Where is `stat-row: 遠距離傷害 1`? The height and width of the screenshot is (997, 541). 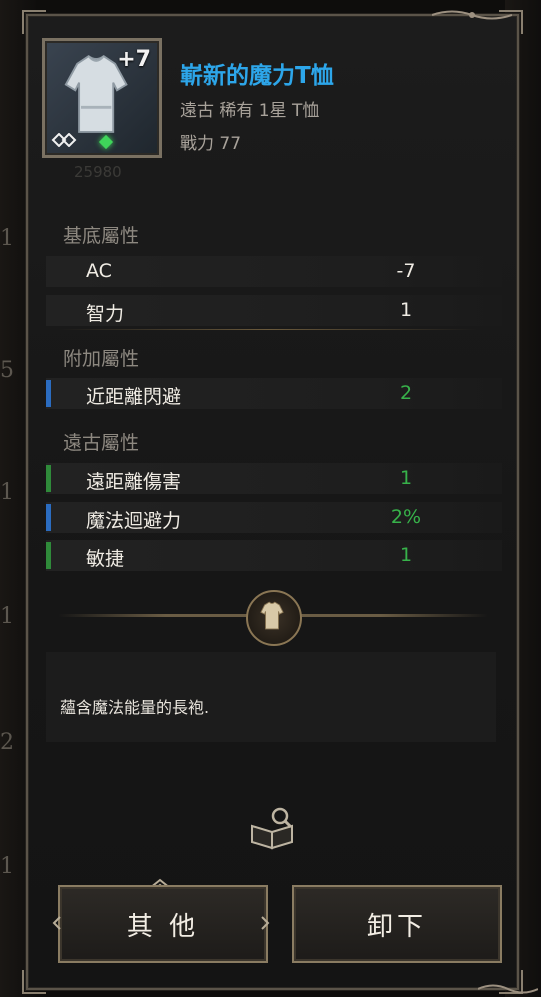 stat-row: 遠距離傷害 1 is located at coordinates (274, 478).